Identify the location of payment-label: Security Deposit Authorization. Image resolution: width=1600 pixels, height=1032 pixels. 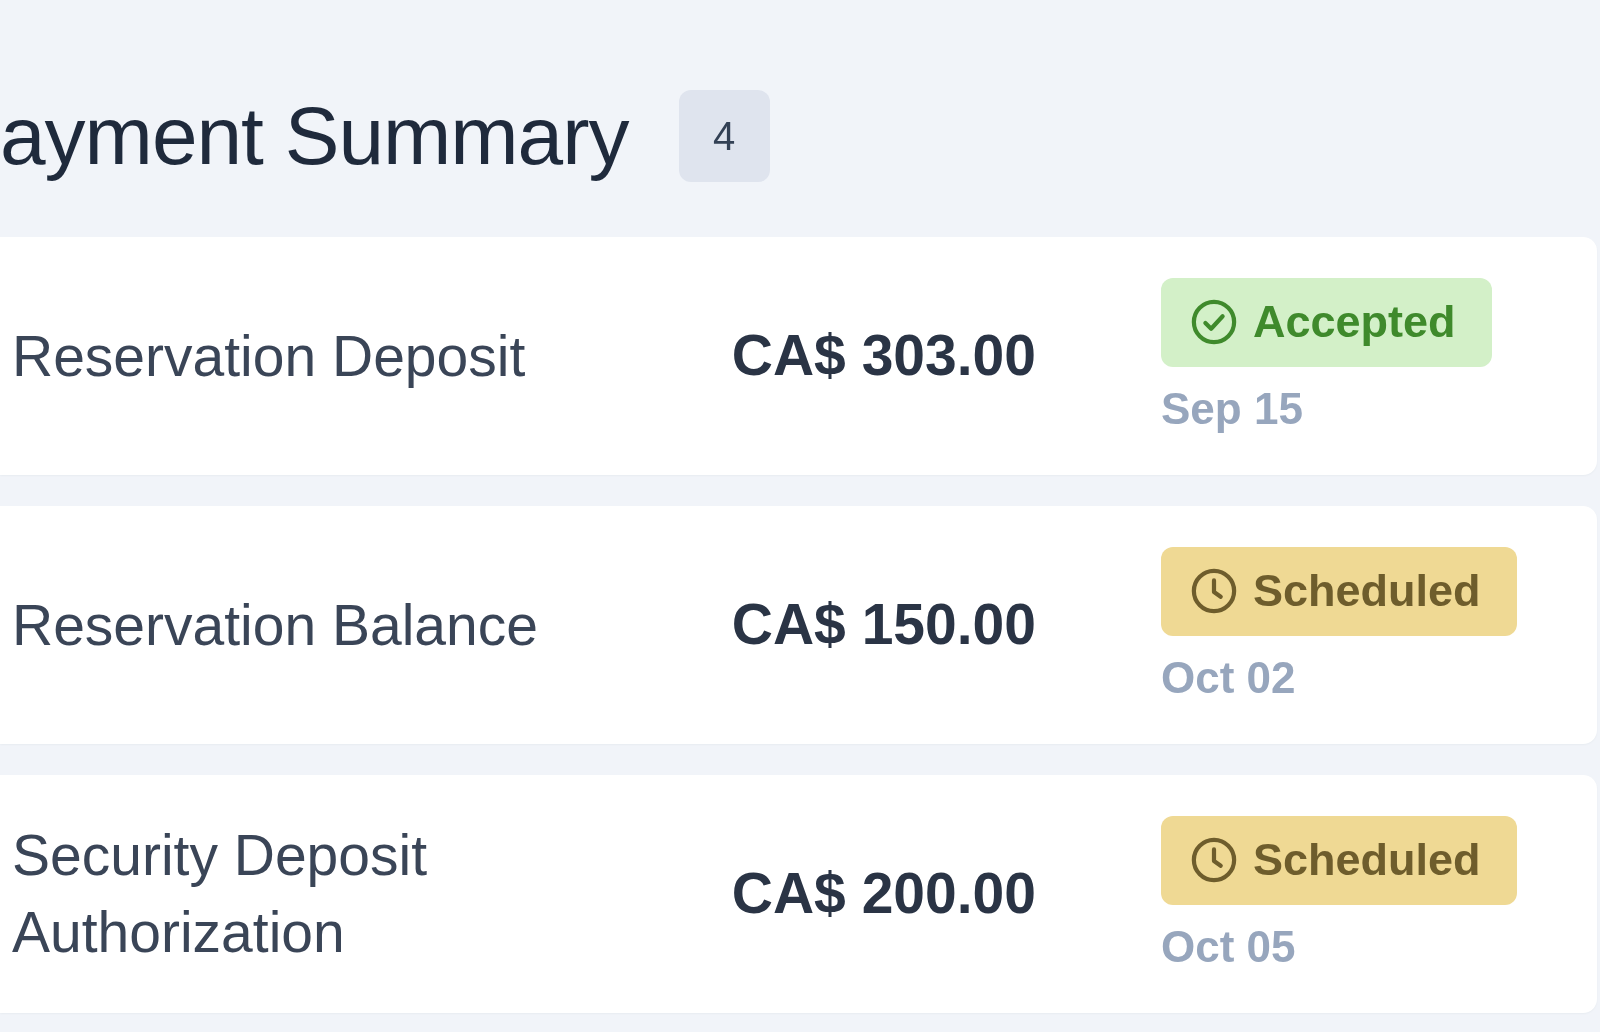
(220, 894).